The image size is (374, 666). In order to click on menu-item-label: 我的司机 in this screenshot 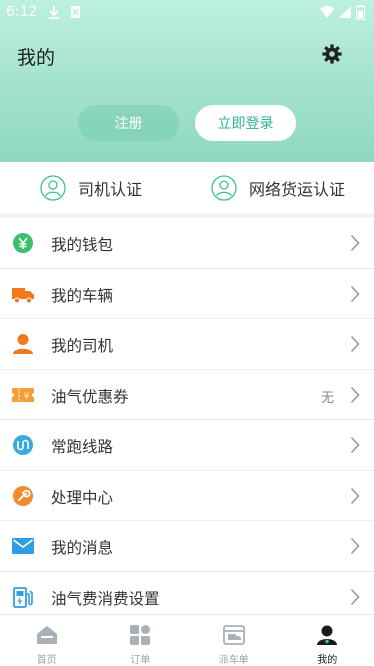, I will do `click(82, 346)`.